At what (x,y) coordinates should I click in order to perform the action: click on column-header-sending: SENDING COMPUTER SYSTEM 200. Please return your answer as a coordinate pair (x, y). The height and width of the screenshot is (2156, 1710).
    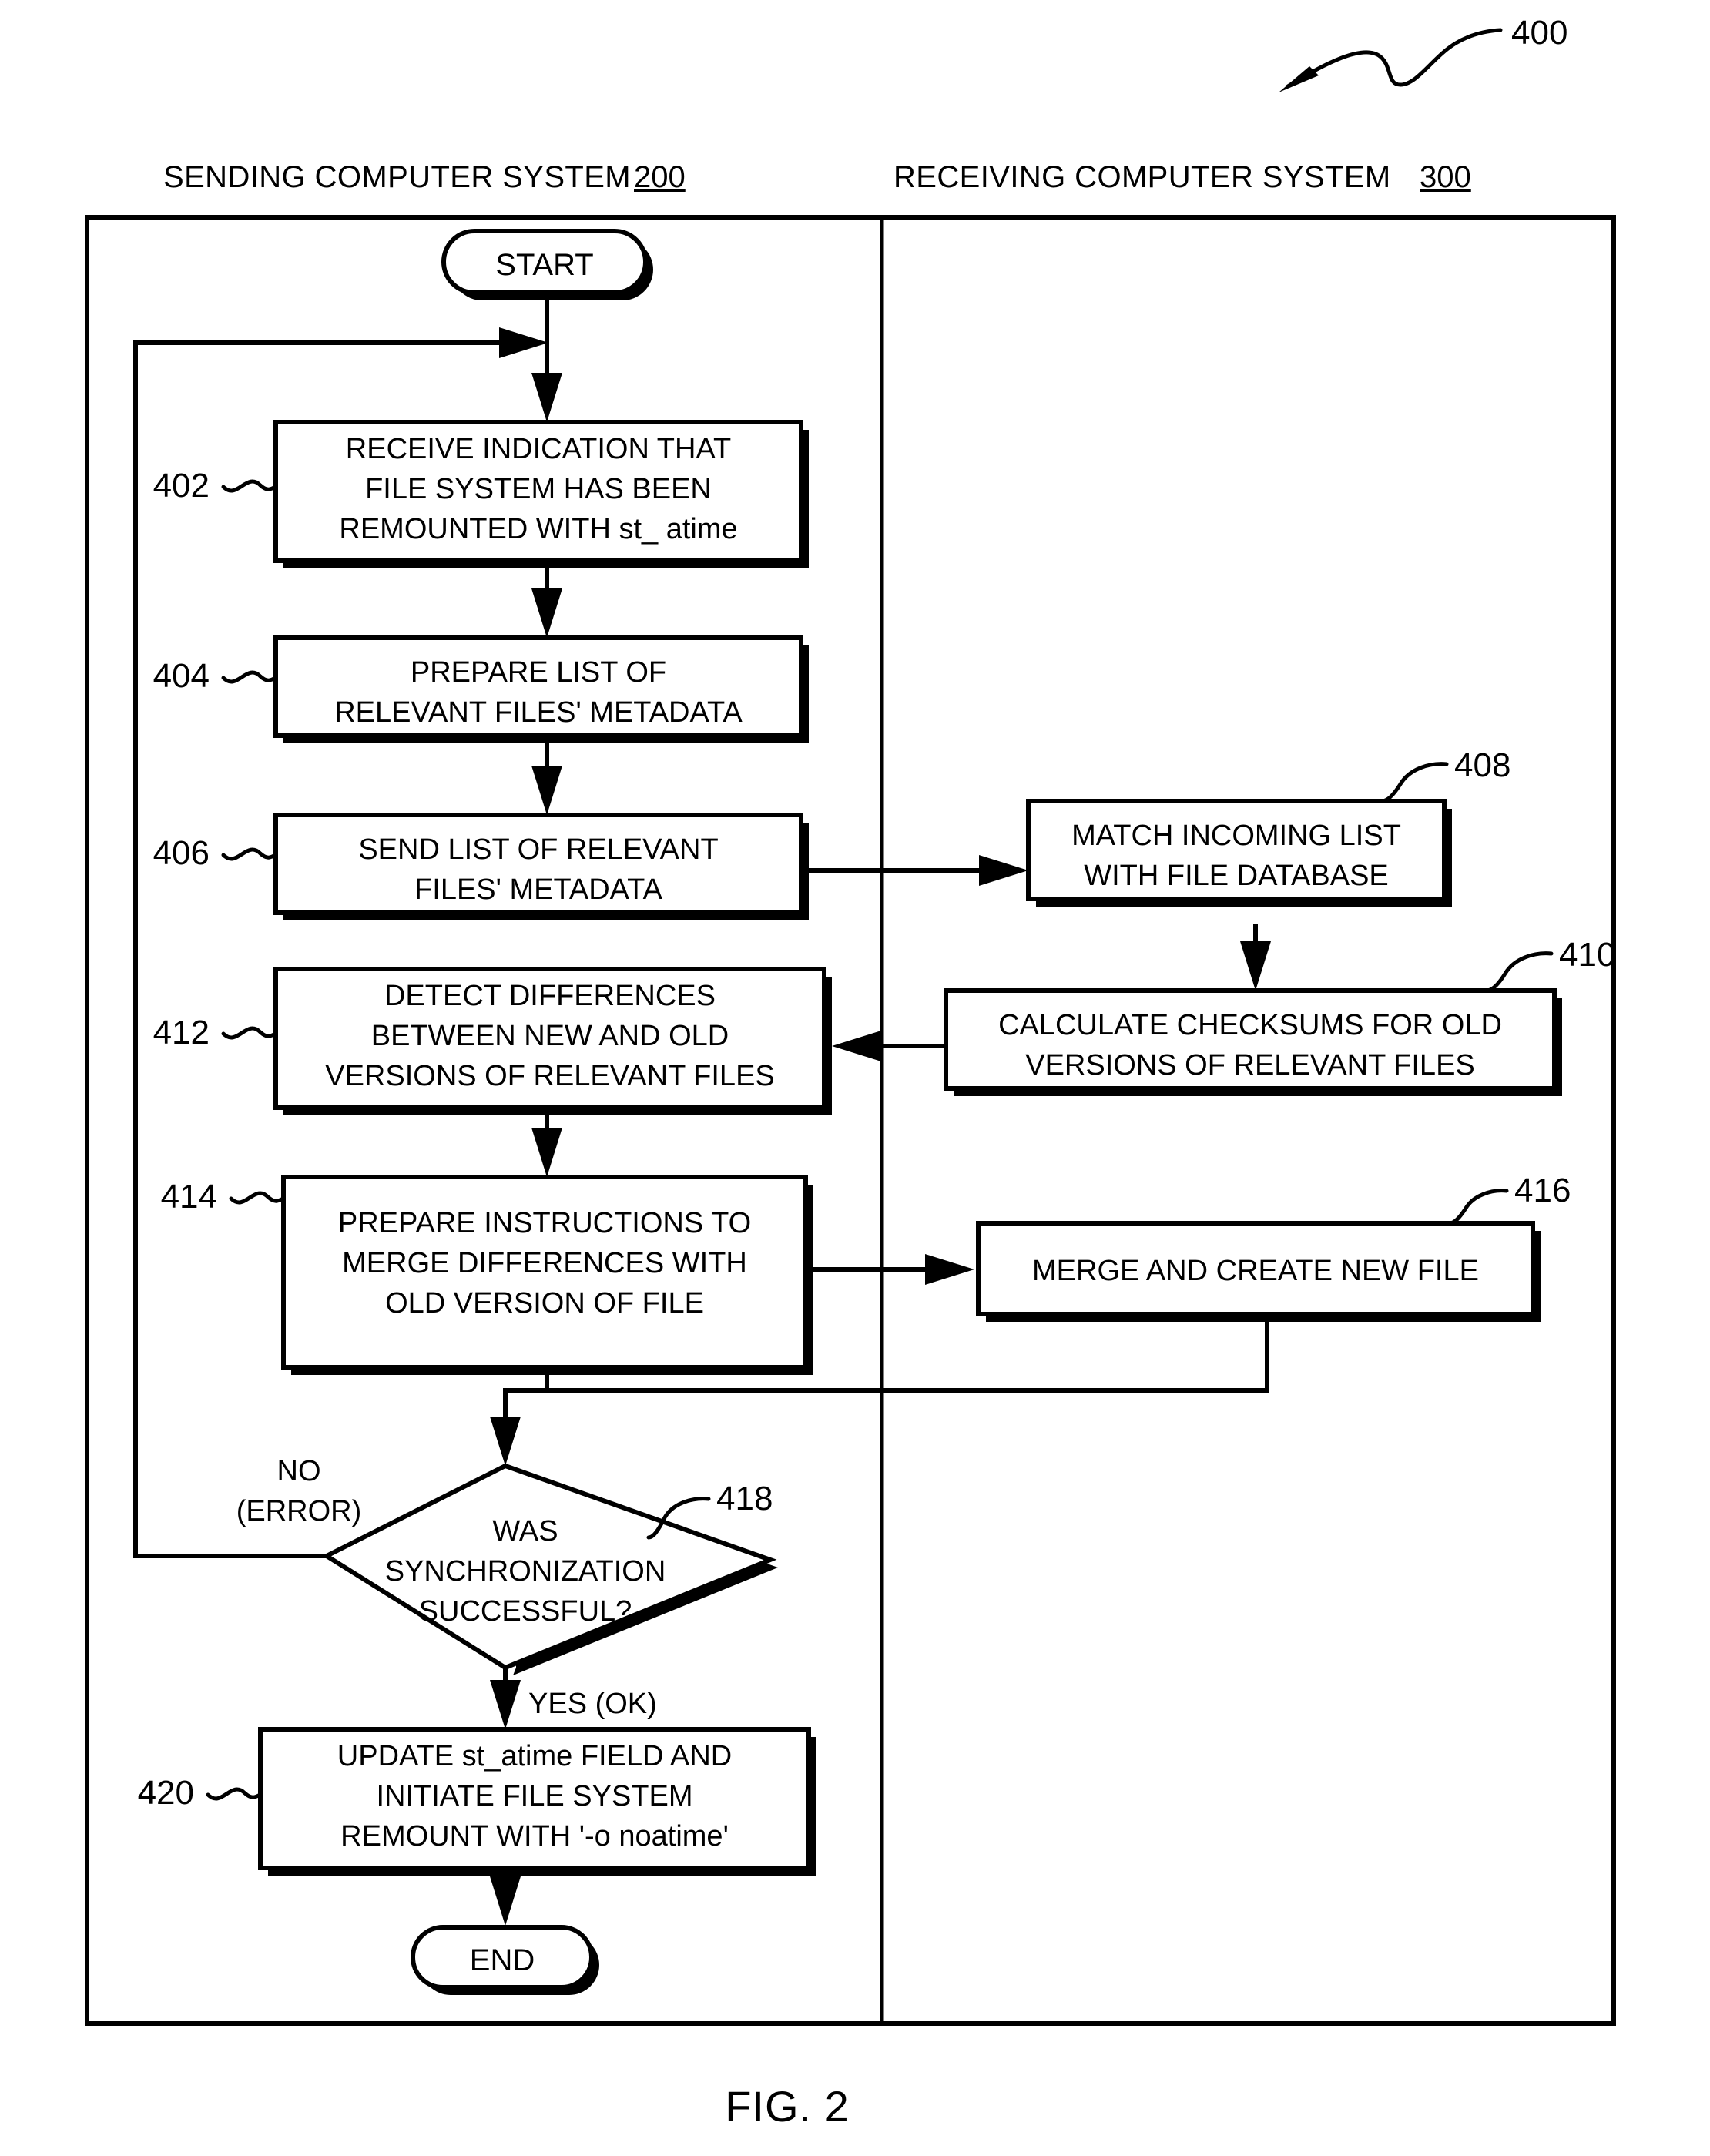
    Looking at the image, I should click on (425, 177).